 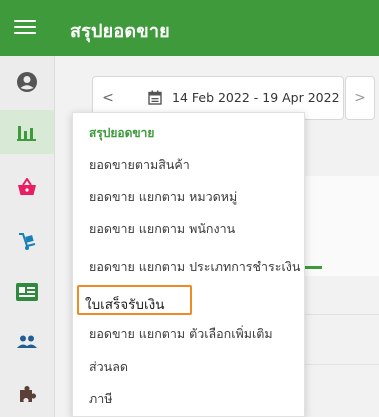 What do you see at coordinates (155, 97) in the screenshot?
I see `calendar-icon` at bounding box center [155, 97].